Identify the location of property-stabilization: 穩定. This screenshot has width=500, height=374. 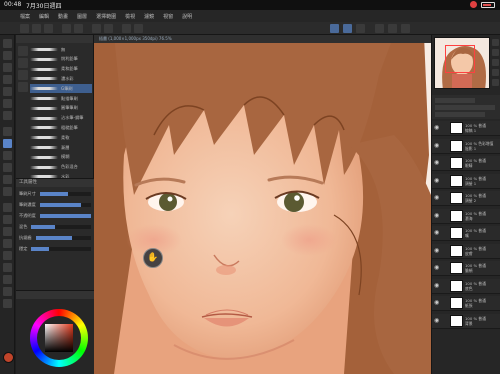
(55, 249).